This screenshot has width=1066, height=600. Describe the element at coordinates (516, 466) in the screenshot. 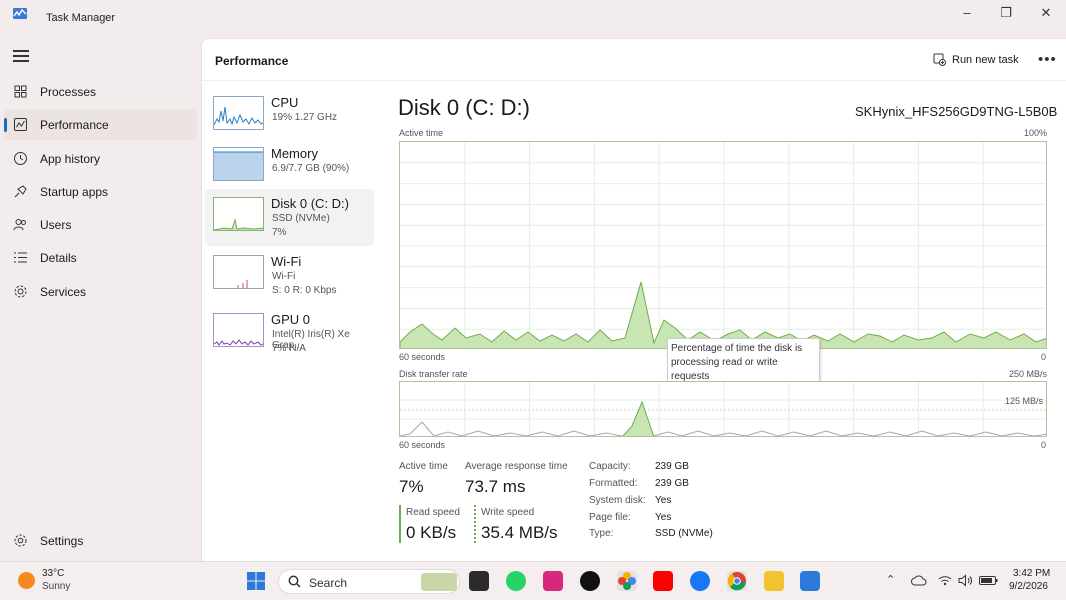

I see `stat-response-label: Average response time` at that location.